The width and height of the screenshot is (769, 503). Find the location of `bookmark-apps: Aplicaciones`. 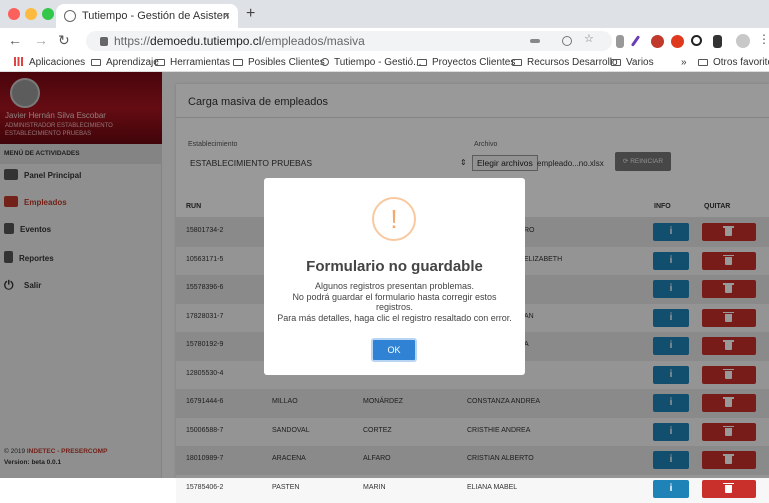

bookmark-apps: Aplicaciones is located at coordinates (49, 62).